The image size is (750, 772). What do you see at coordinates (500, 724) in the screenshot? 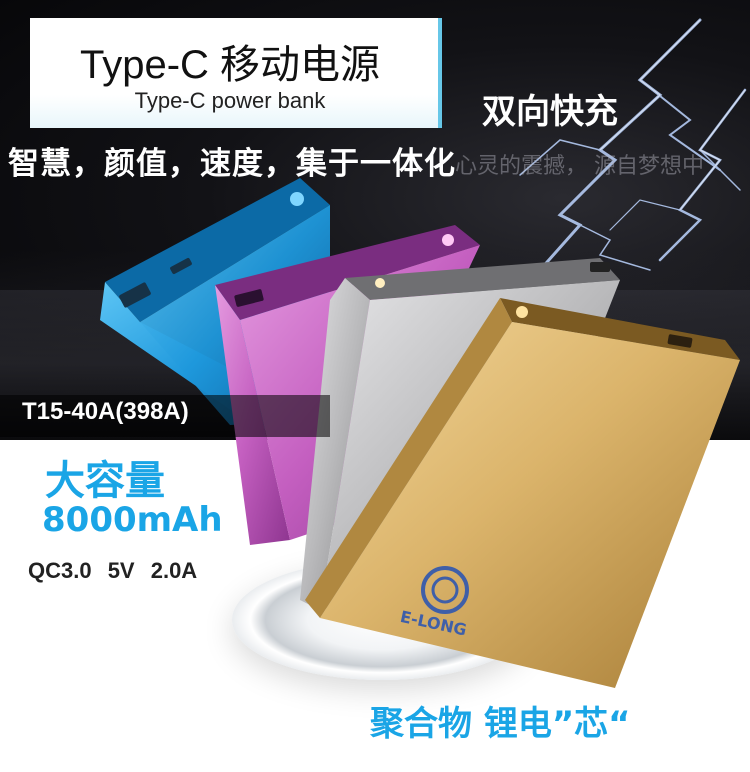
I see `cell-type-label: 聚合物 锂电”芯“` at bounding box center [500, 724].